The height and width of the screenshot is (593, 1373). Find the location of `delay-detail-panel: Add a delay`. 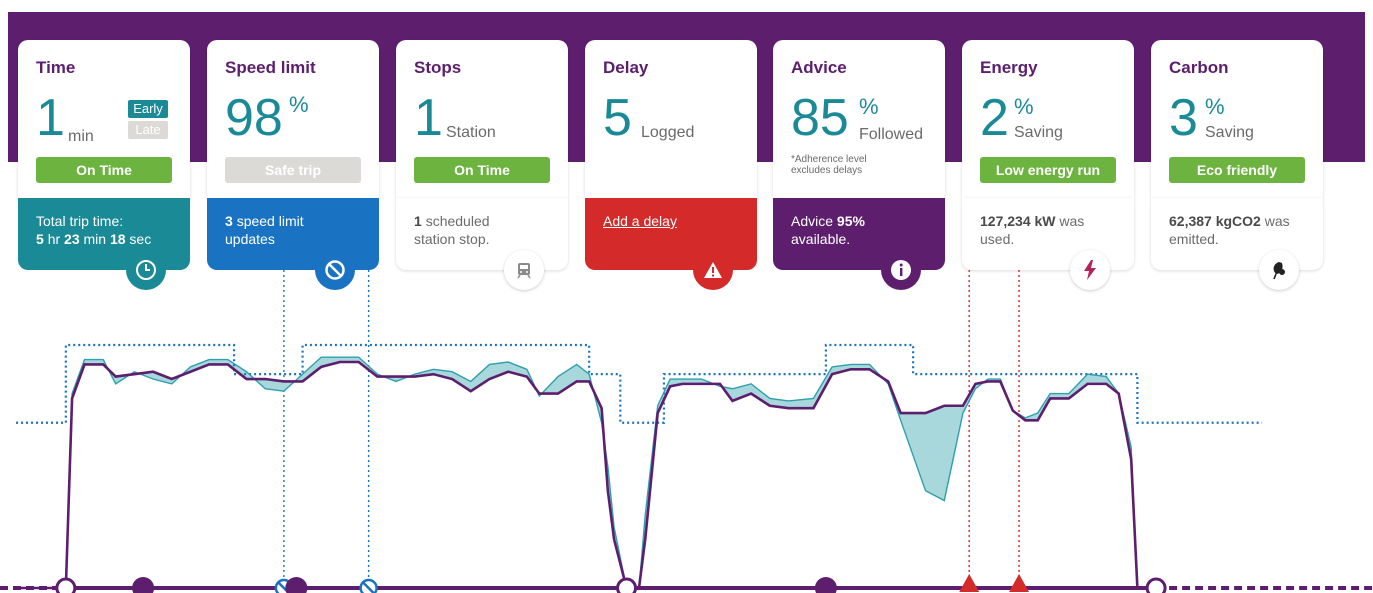

delay-detail-panel: Add a delay is located at coordinates (671, 244).